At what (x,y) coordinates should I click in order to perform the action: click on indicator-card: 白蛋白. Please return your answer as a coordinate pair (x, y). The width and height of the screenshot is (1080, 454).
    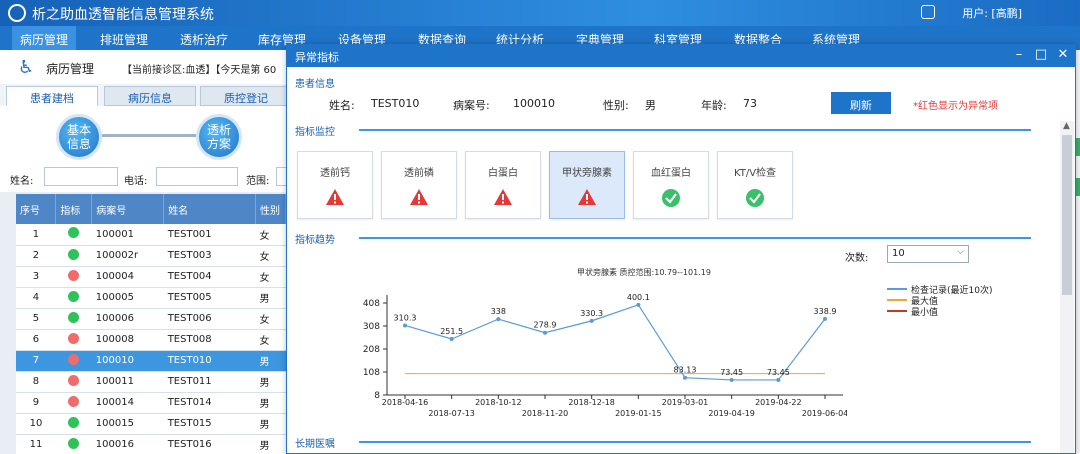
    Looking at the image, I should click on (503, 185).